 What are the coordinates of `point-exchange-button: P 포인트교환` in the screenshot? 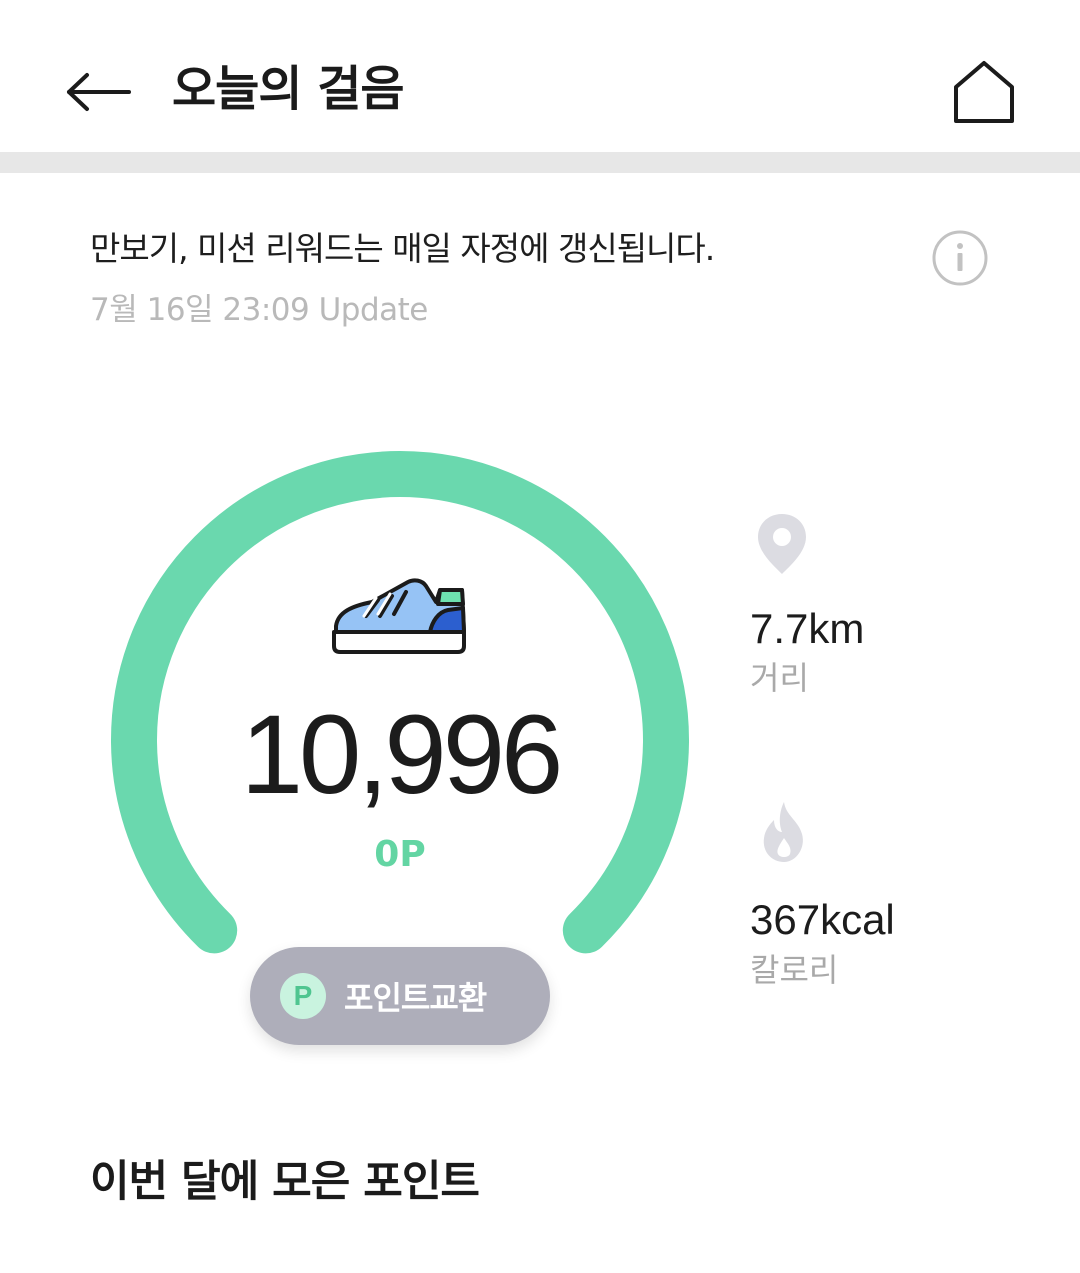 It's located at (400, 996).